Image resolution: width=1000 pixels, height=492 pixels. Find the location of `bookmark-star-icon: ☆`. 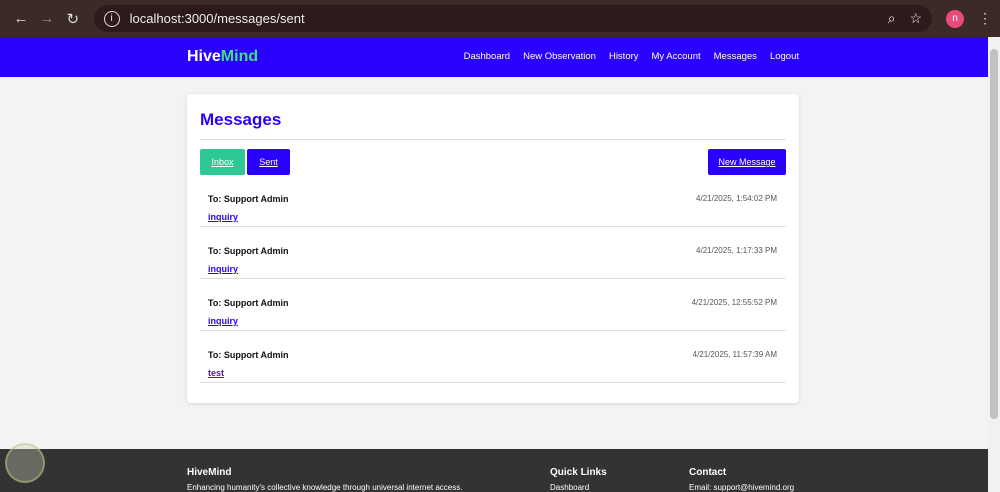

bookmark-star-icon: ☆ is located at coordinates (916, 18).